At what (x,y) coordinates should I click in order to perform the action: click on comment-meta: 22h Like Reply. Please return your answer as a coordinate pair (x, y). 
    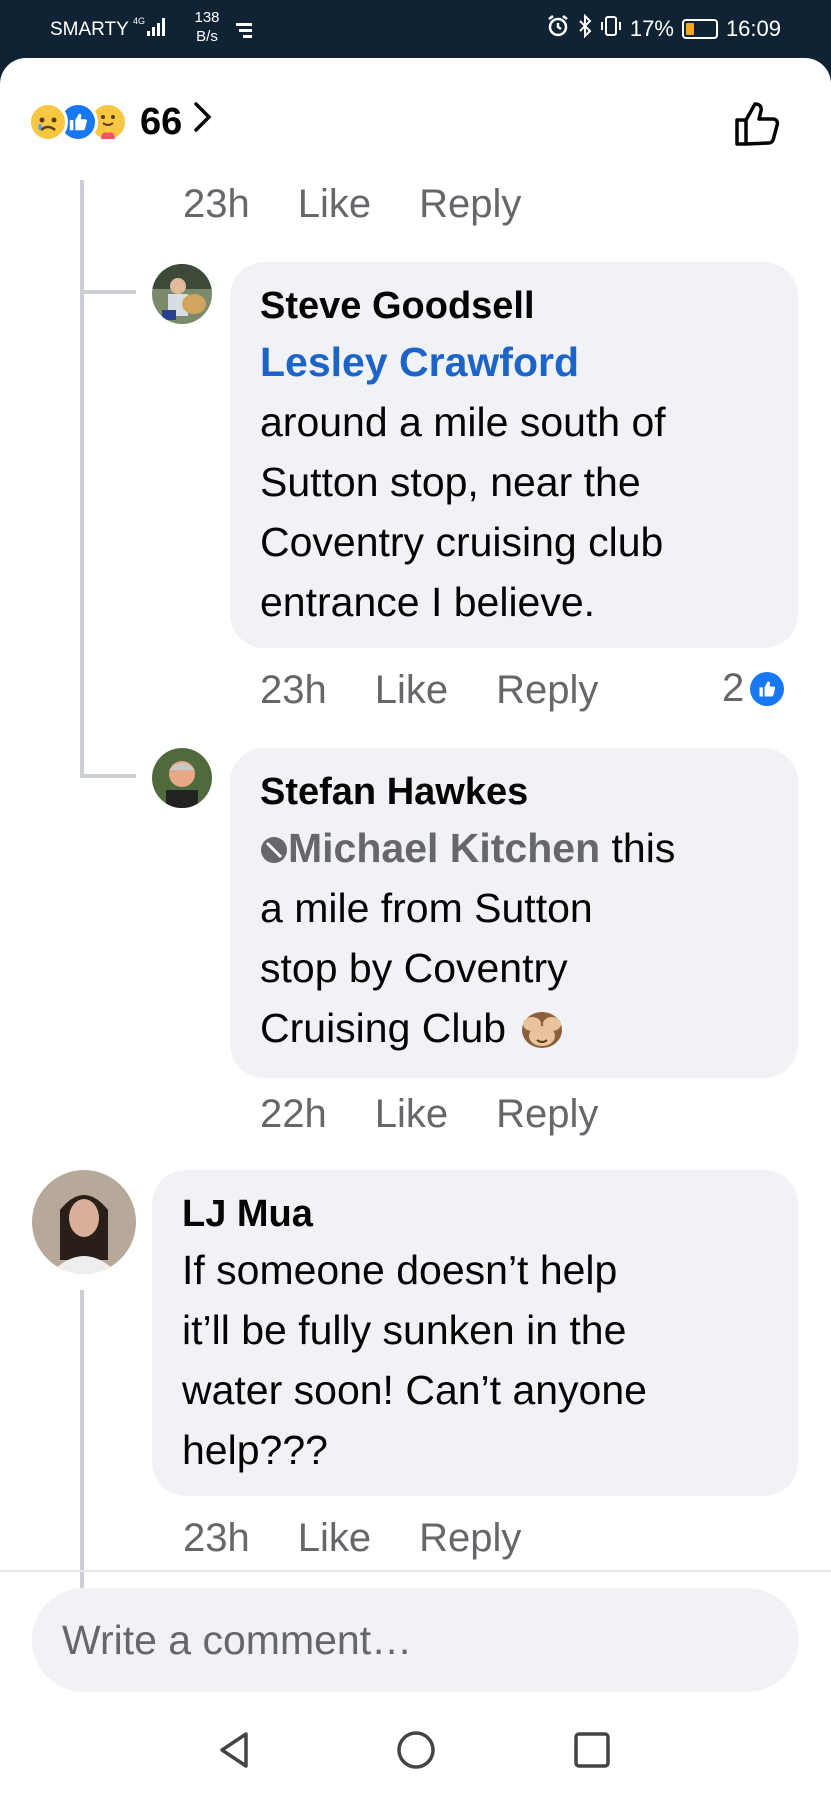
    Looking at the image, I should click on (453, 1114).